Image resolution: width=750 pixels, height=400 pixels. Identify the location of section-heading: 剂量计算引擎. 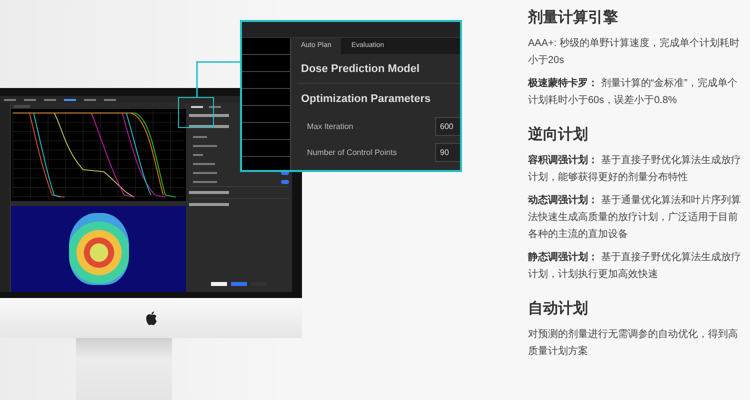
(573, 17).